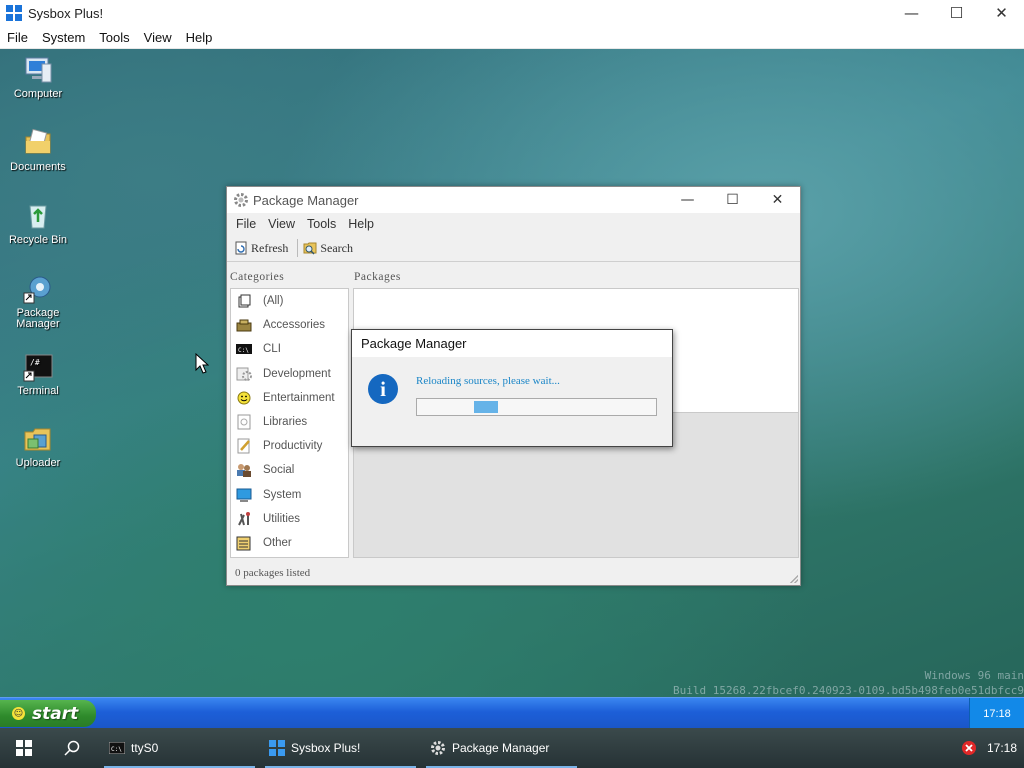 The height and width of the screenshot is (768, 1024). I want to click on status-bar-text: 0 packages listed, so click(273, 573).